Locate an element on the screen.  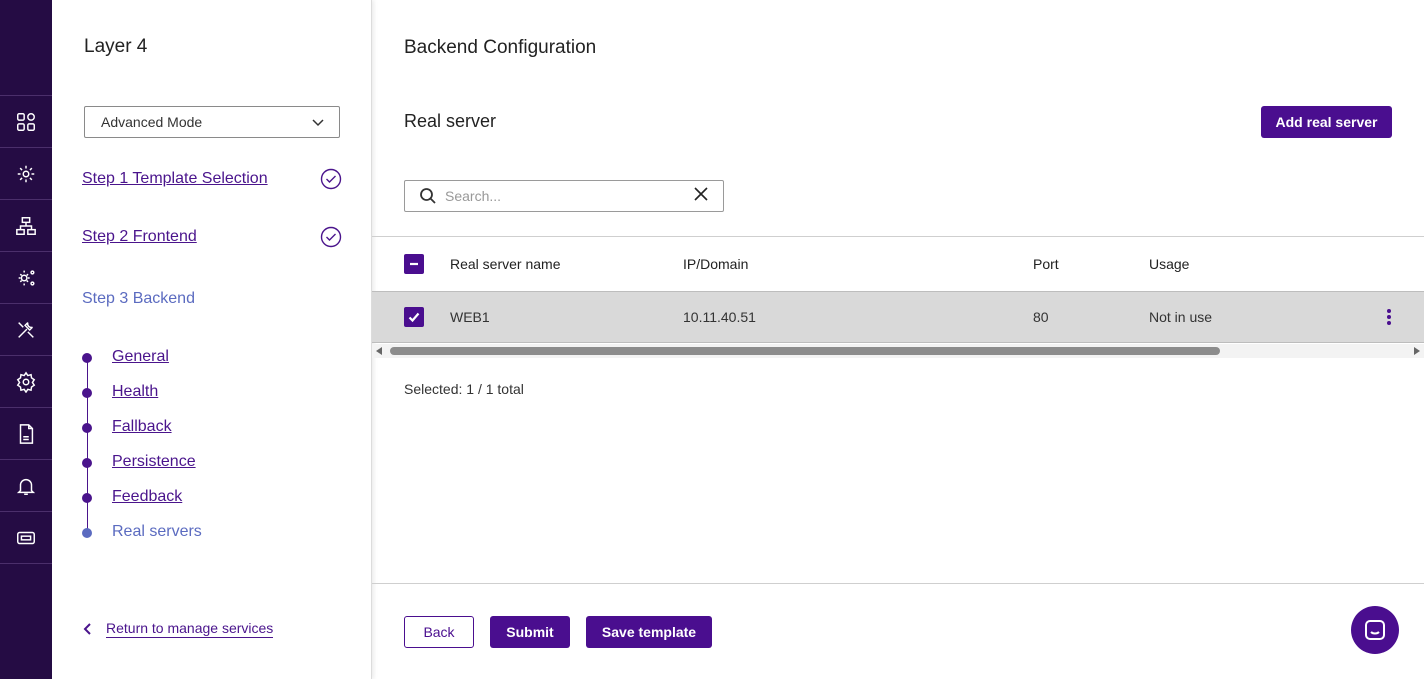
scroll-right-icon is located at coordinates (1417, 351).